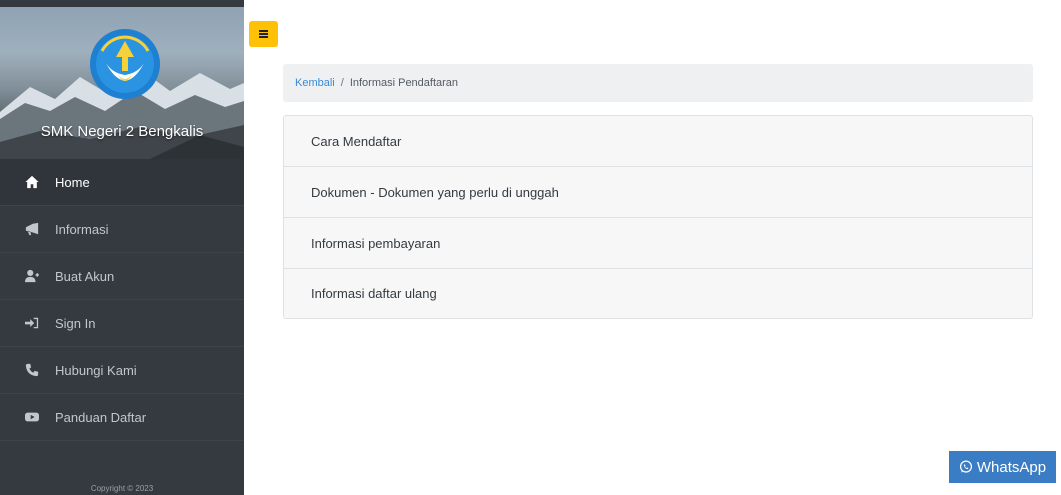  I want to click on copyright-text: Copyright © 2023, so click(122, 488).